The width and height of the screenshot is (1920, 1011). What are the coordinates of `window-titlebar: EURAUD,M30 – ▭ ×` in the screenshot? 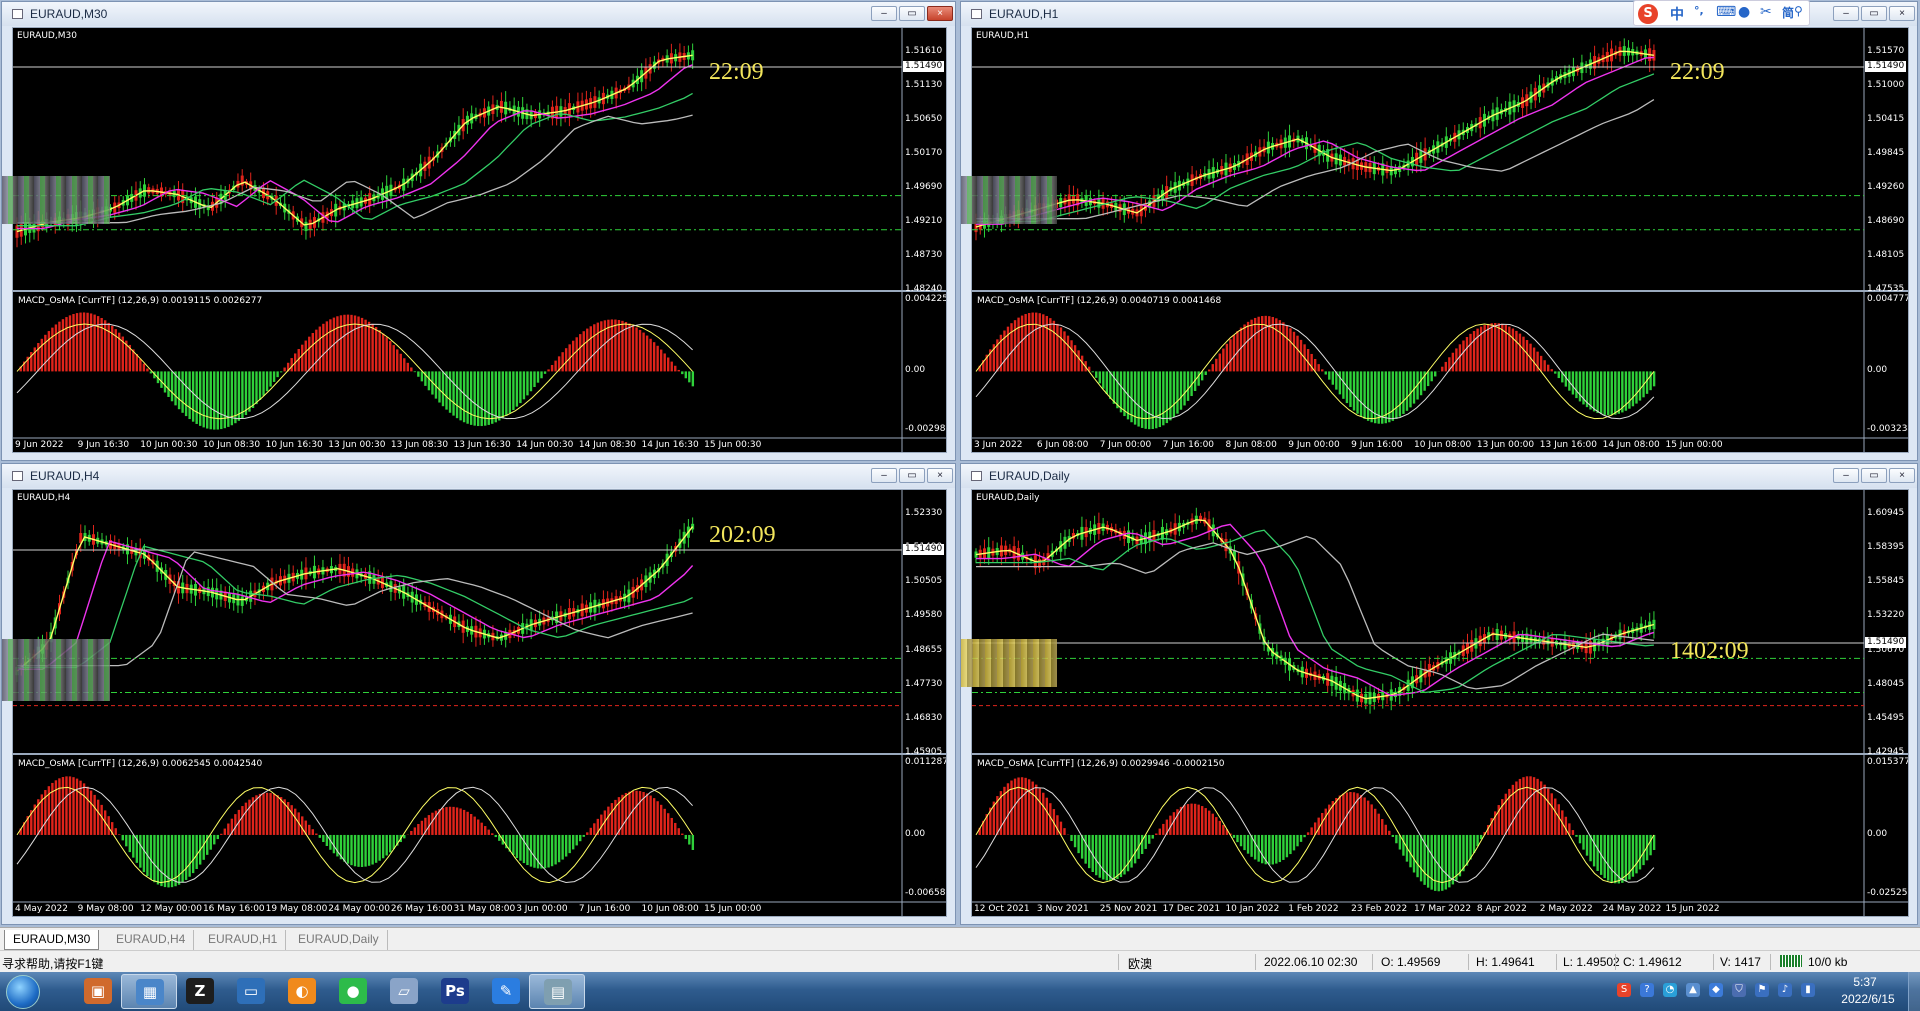 It's located at (478, 14).